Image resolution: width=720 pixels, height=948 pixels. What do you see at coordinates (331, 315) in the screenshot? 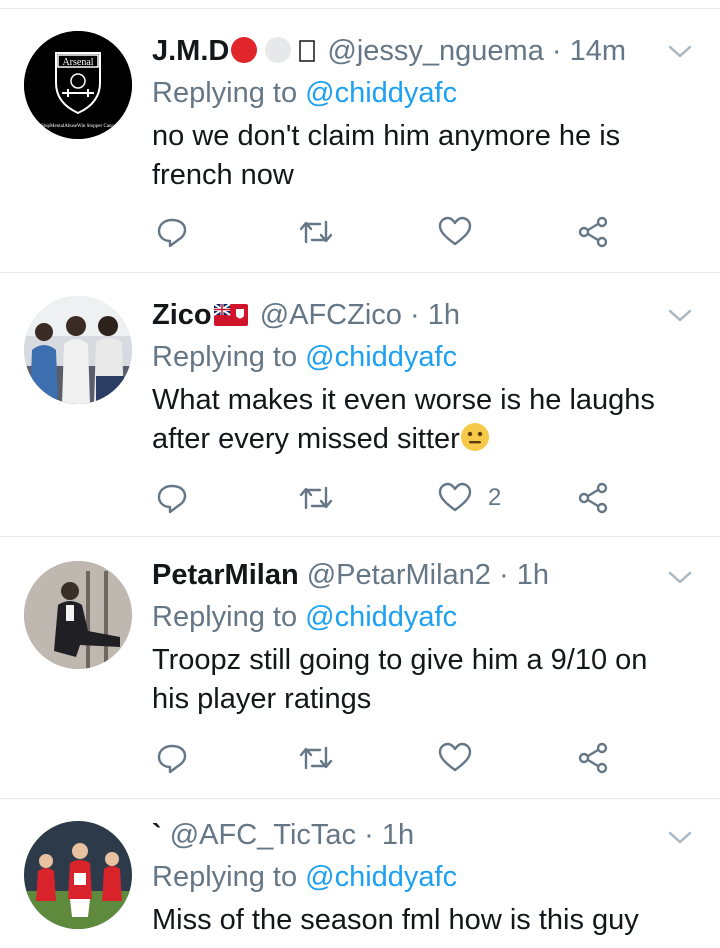
I see `handle: @AFCZico` at bounding box center [331, 315].